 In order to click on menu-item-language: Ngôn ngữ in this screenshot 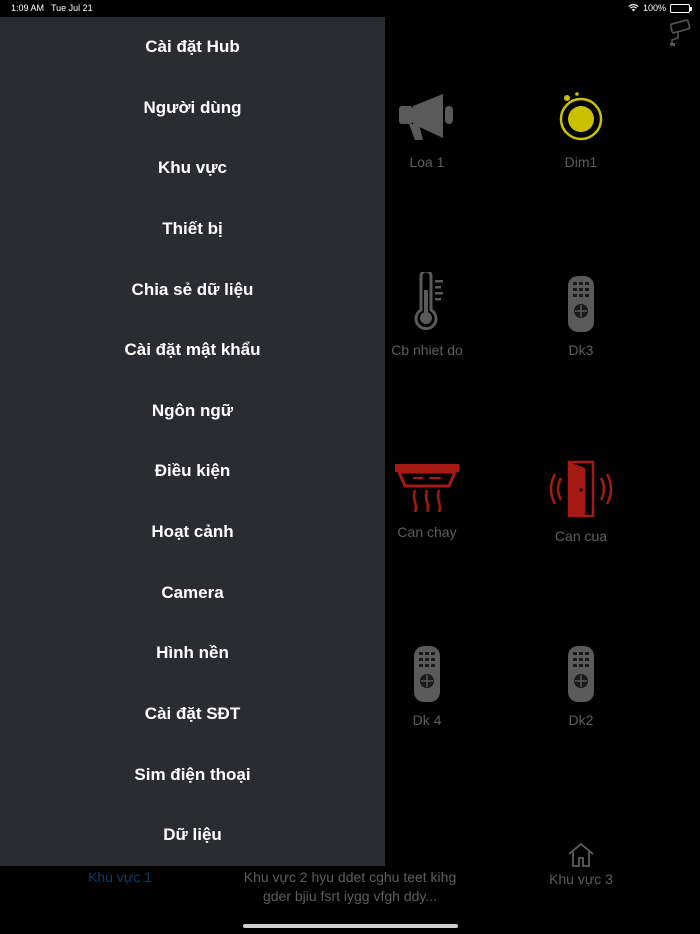, I will do `click(192, 411)`.